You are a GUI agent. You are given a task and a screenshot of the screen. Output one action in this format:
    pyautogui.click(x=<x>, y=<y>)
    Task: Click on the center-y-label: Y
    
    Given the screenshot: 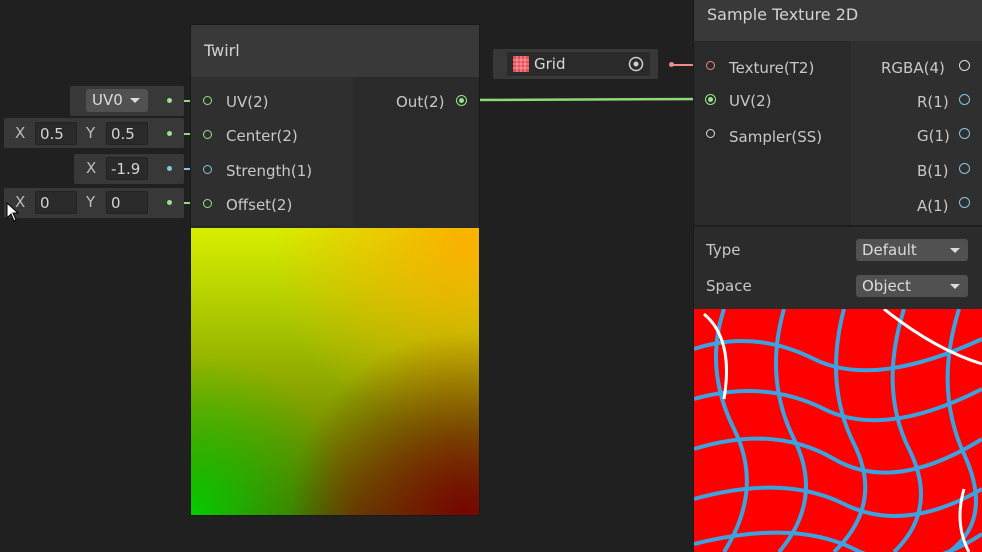 What is the action you would take?
    pyautogui.click(x=91, y=133)
    